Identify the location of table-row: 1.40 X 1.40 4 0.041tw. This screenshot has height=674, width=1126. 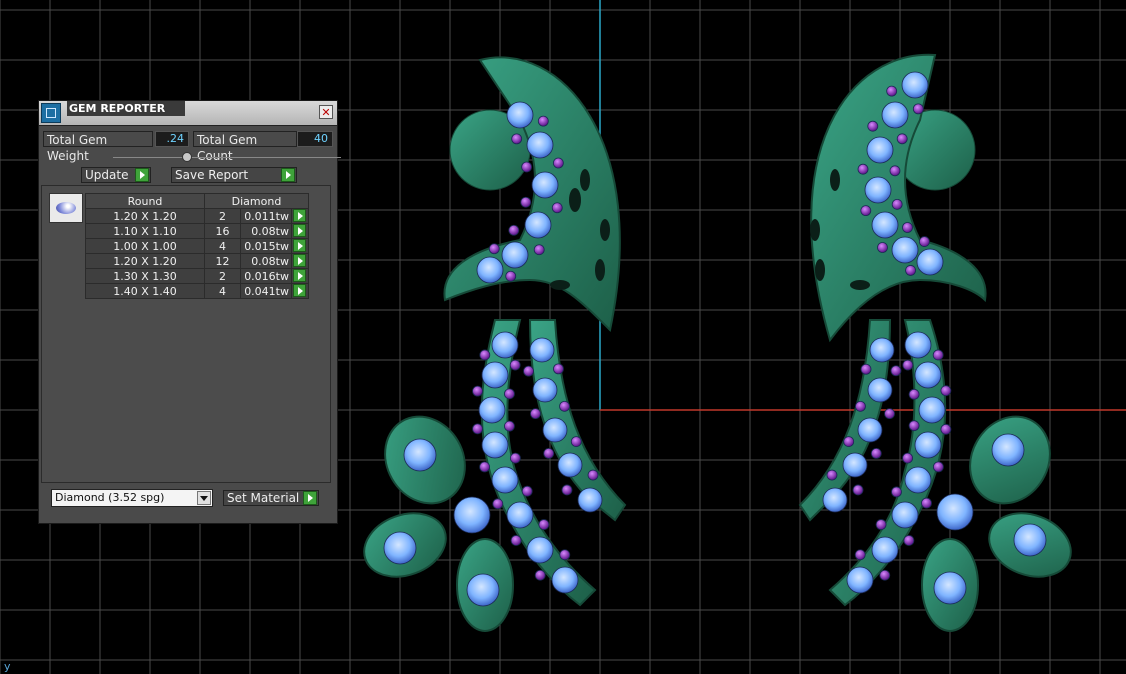
(197, 291).